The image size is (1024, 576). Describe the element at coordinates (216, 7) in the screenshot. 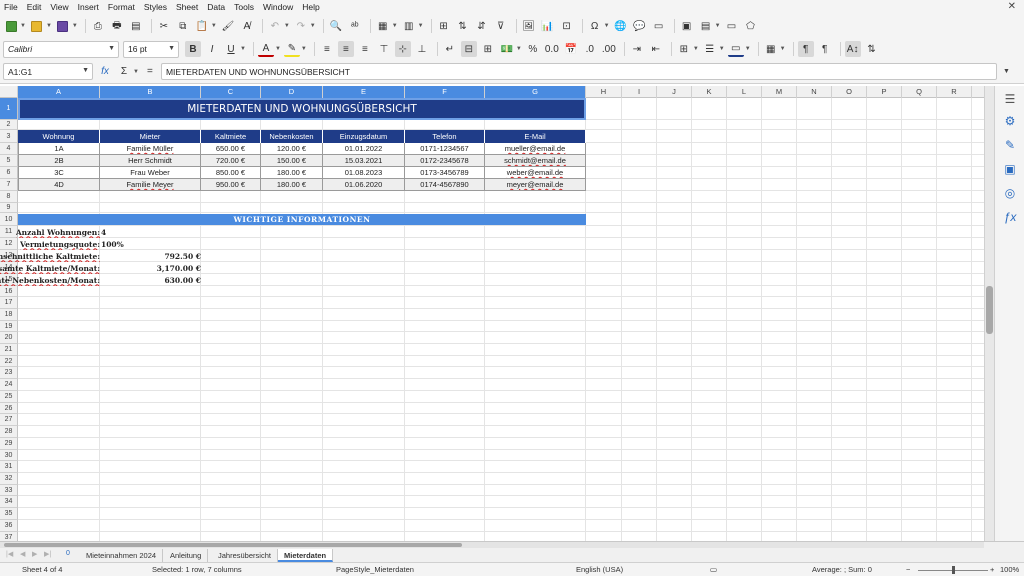

I see `menu-data: Data` at that location.